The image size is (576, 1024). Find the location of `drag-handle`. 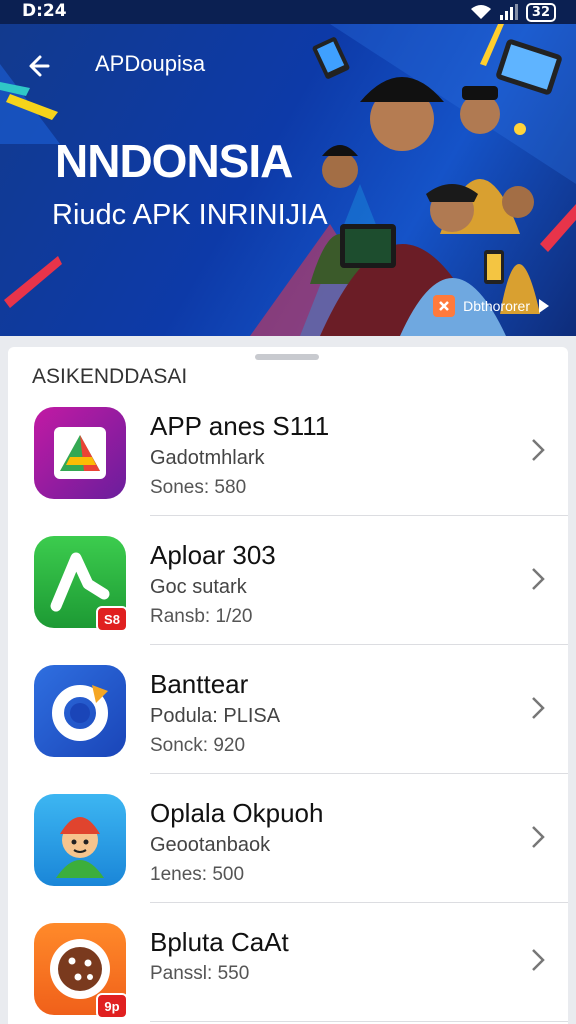

drag-handle is located at coordinates (287, 357).